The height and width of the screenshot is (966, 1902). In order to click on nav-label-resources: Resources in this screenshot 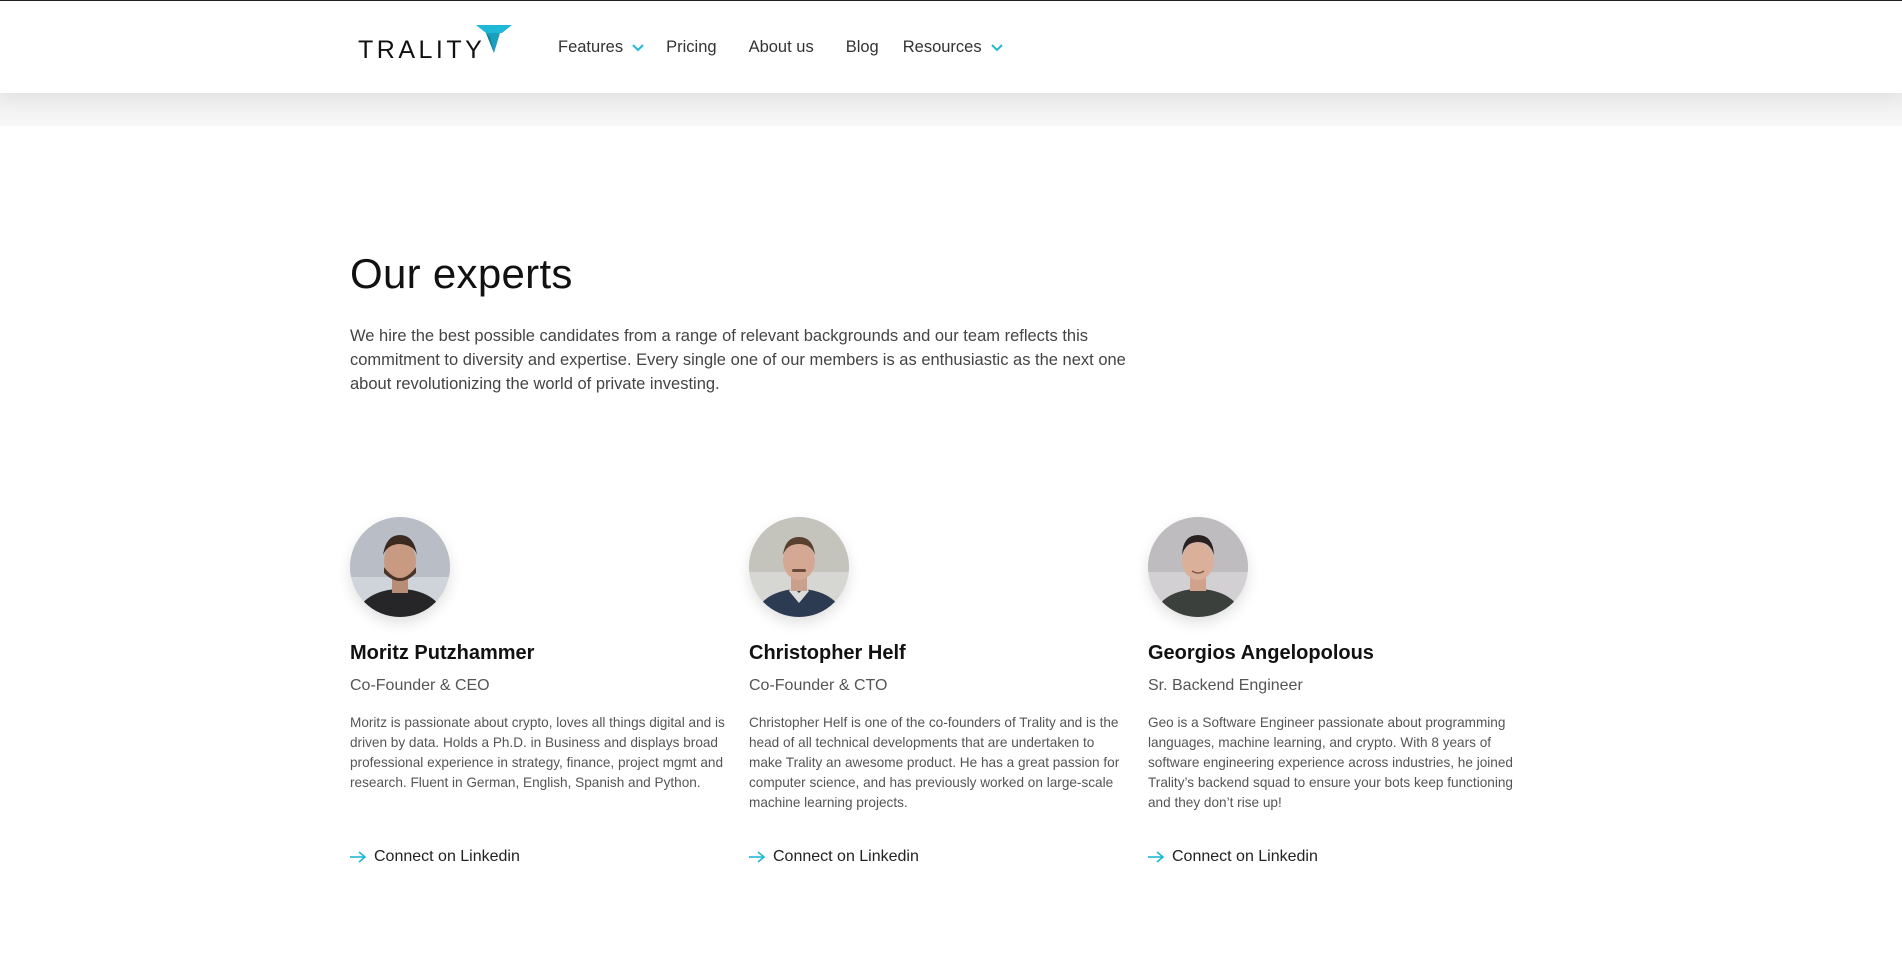, I will do `click(942, 47)`.